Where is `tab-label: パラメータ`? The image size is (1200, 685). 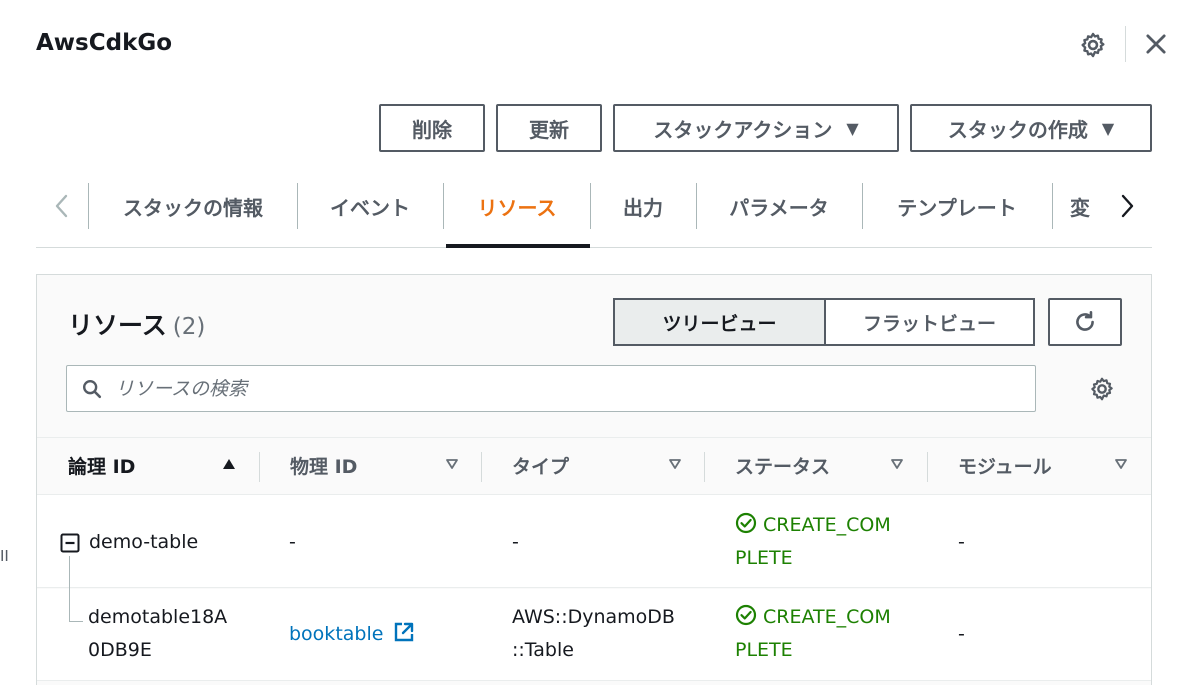
tab-label: パラメータ is located at coordinates (779, 207).